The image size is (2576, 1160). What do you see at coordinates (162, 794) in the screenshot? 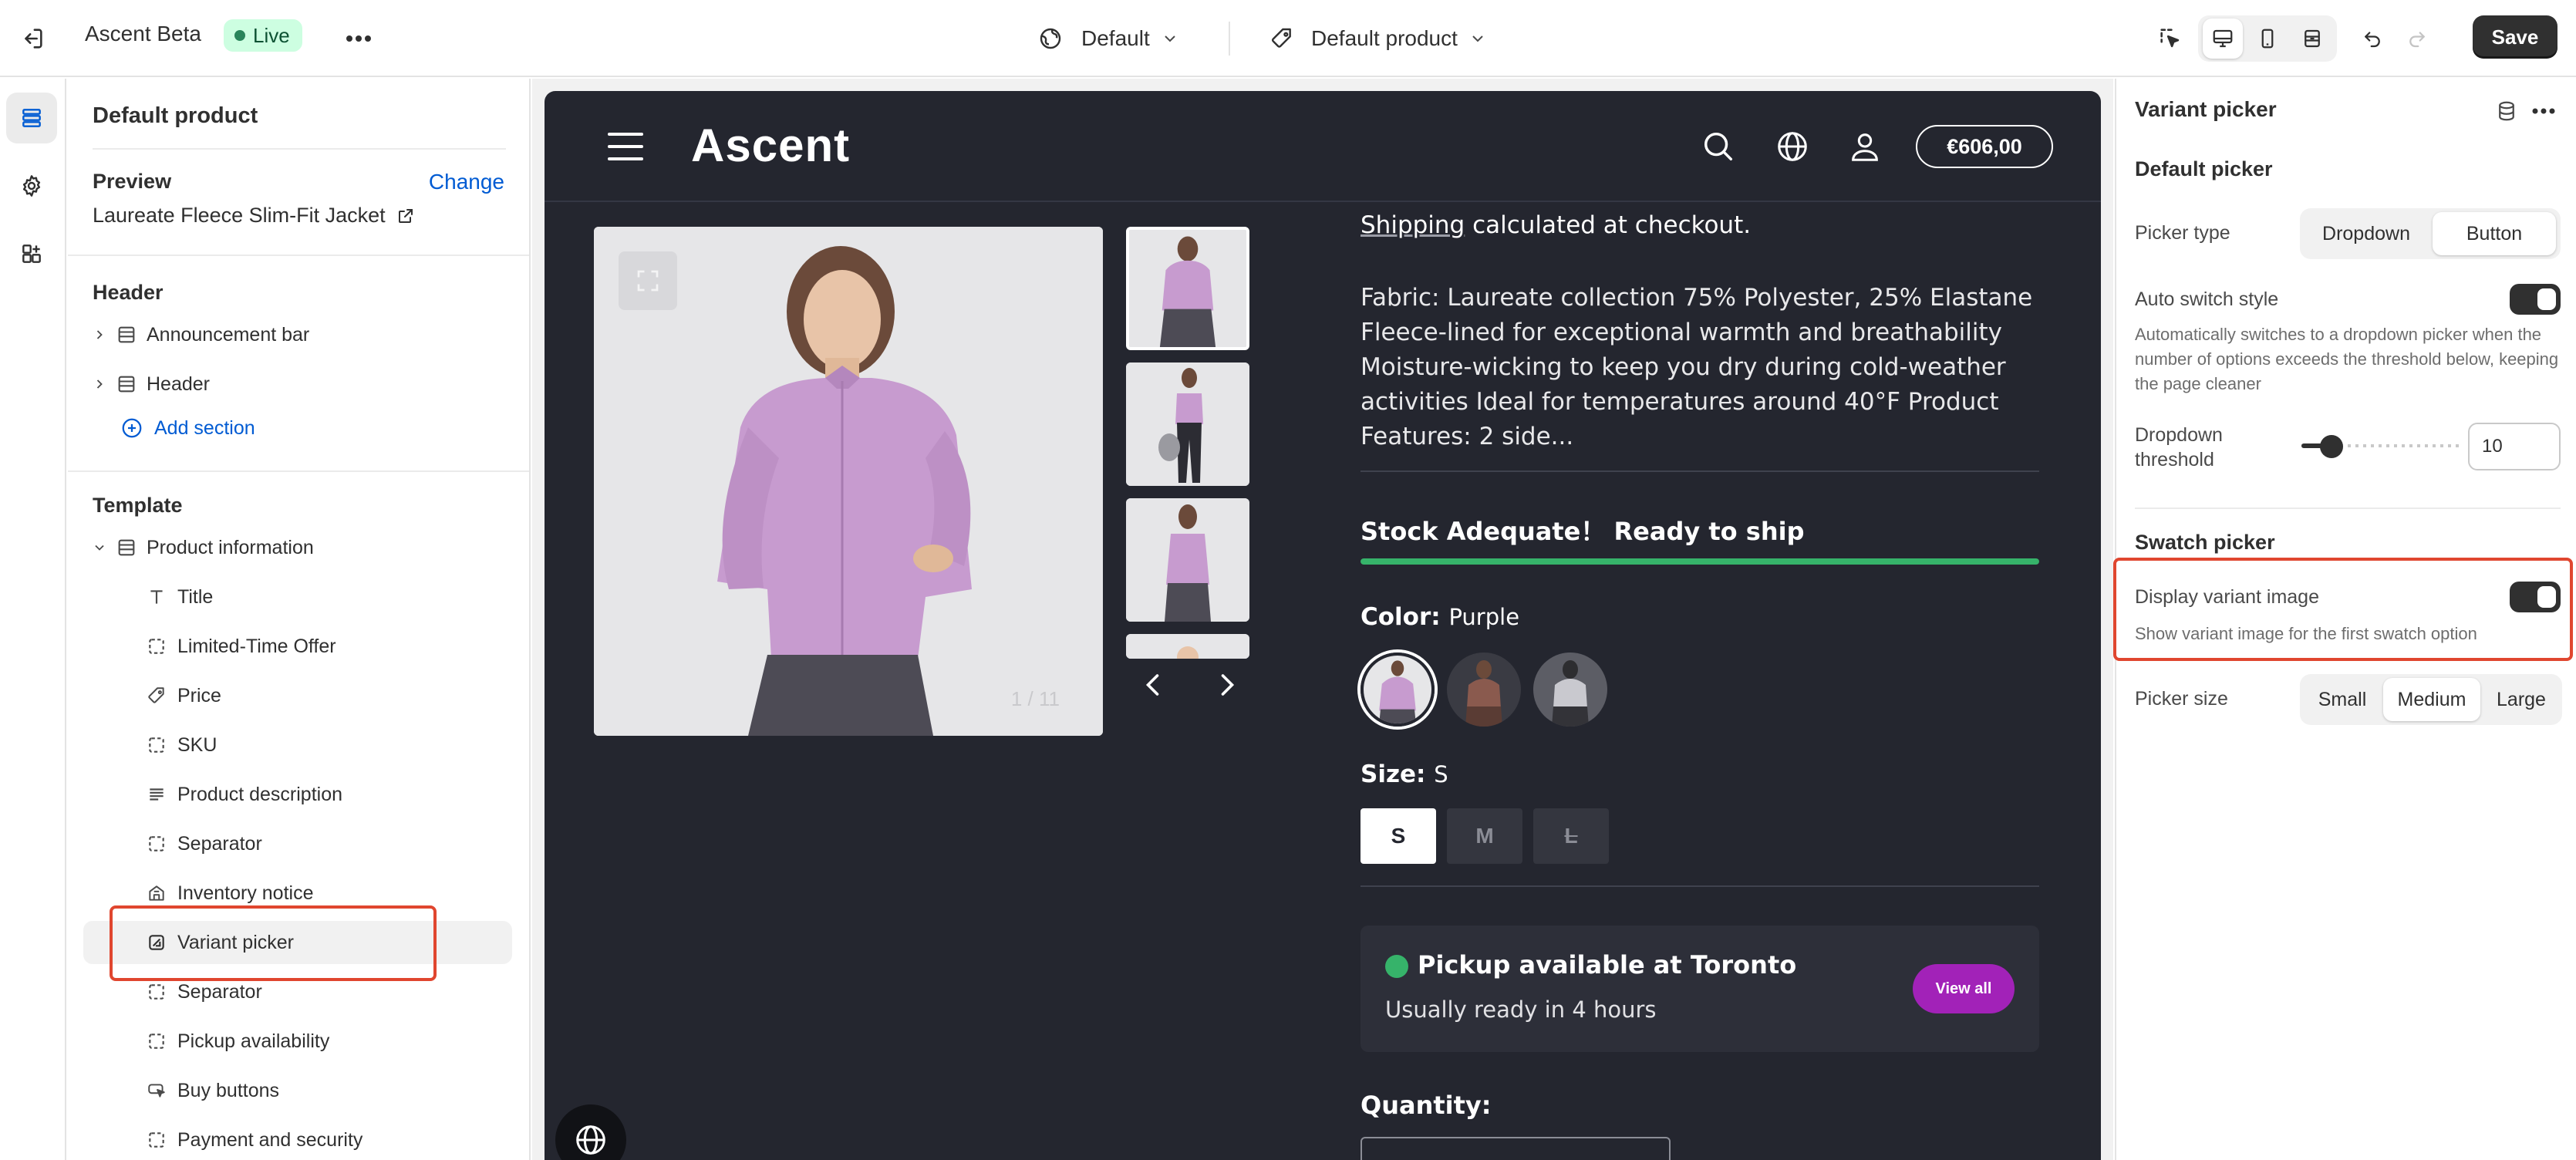
I see `paragraph-icon` at bounding box center [162, 794].